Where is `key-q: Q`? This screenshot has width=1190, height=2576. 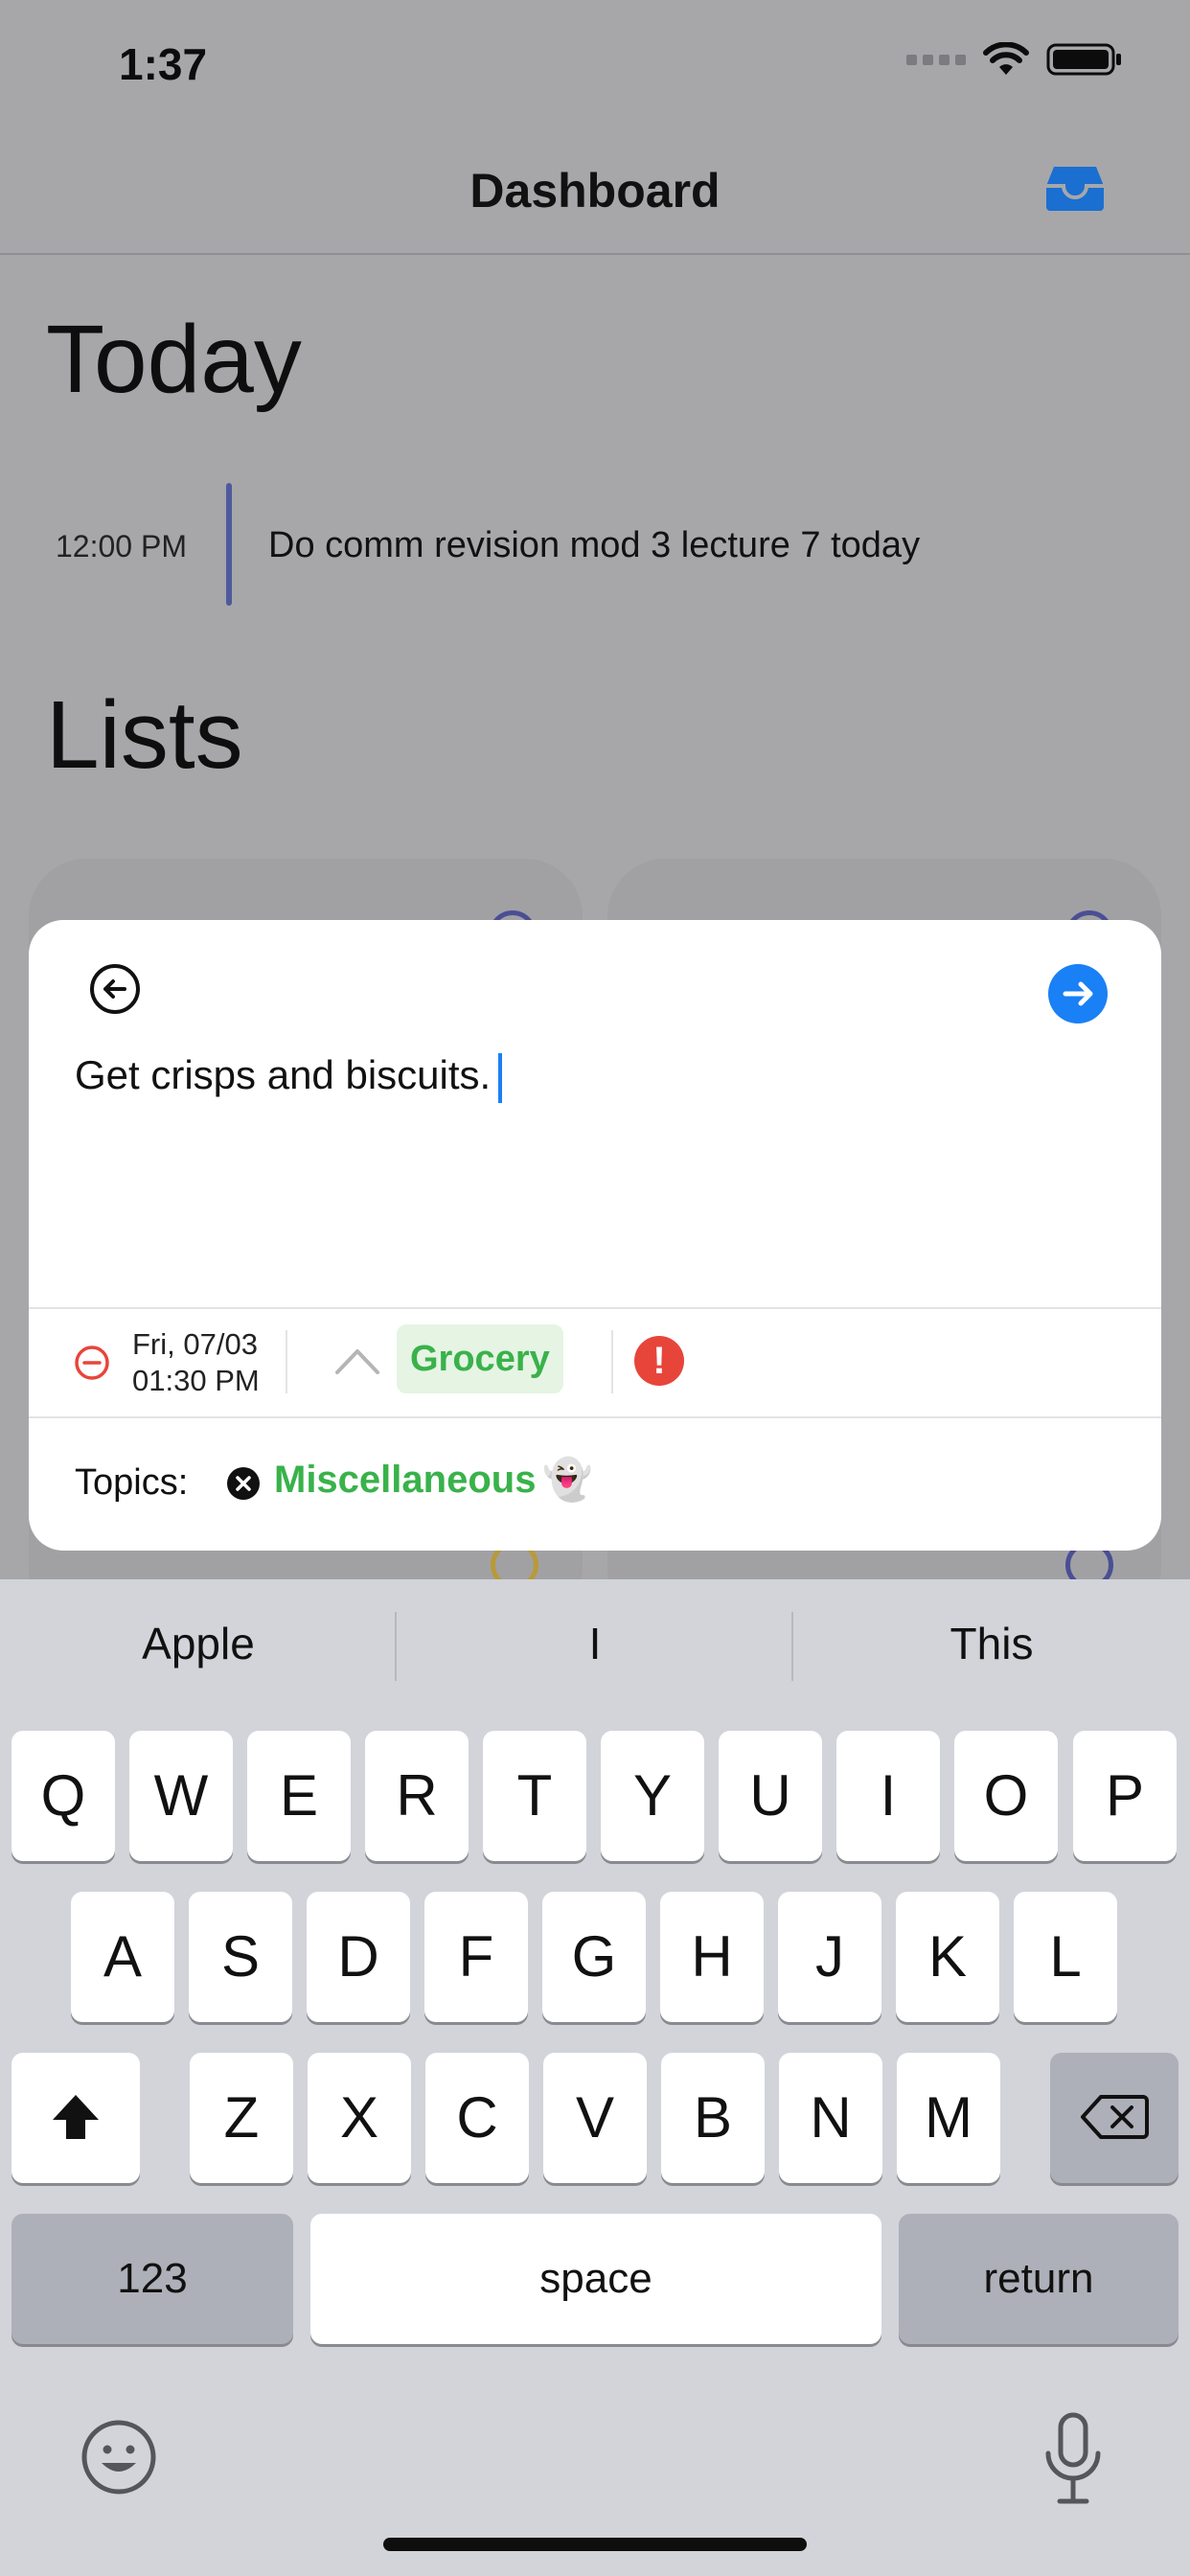 key-q: Q is located at coordinates (63, 1796).